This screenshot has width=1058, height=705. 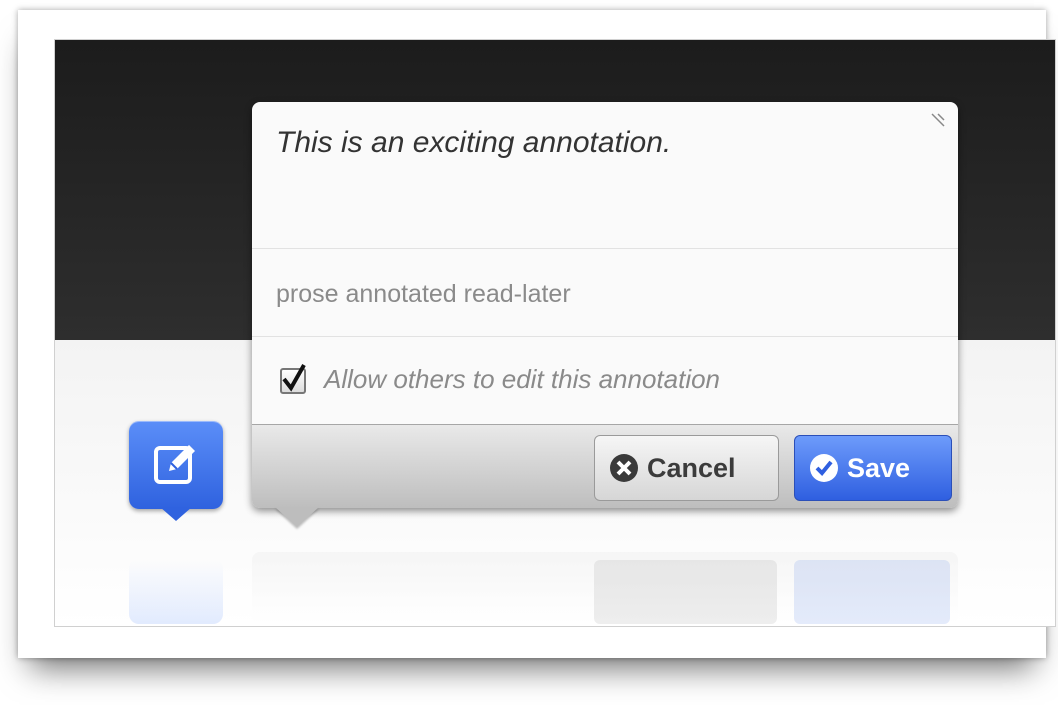 I want to click on tags-input: prose annotated read-later, so click(x=423, y=294).